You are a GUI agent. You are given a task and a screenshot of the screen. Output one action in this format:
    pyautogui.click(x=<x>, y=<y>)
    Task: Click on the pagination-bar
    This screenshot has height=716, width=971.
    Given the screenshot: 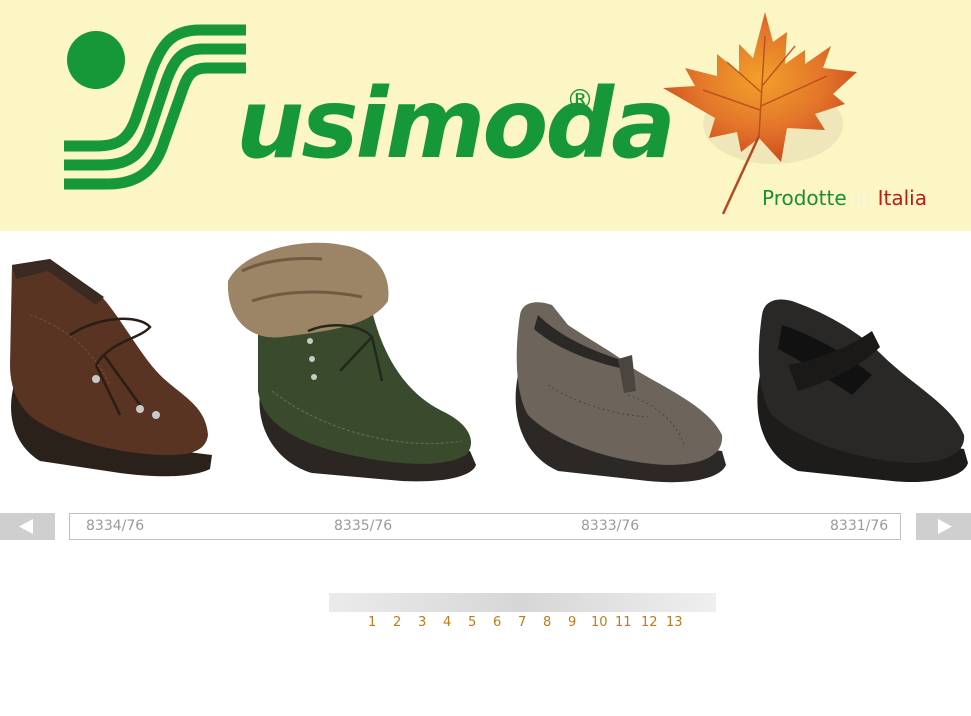 What is the action you would take?
    pyautogui.click(x=522, y=602)
    